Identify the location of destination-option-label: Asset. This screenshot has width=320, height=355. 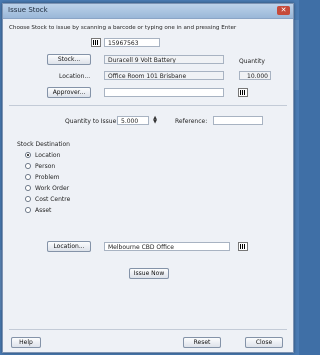
(43, 210).